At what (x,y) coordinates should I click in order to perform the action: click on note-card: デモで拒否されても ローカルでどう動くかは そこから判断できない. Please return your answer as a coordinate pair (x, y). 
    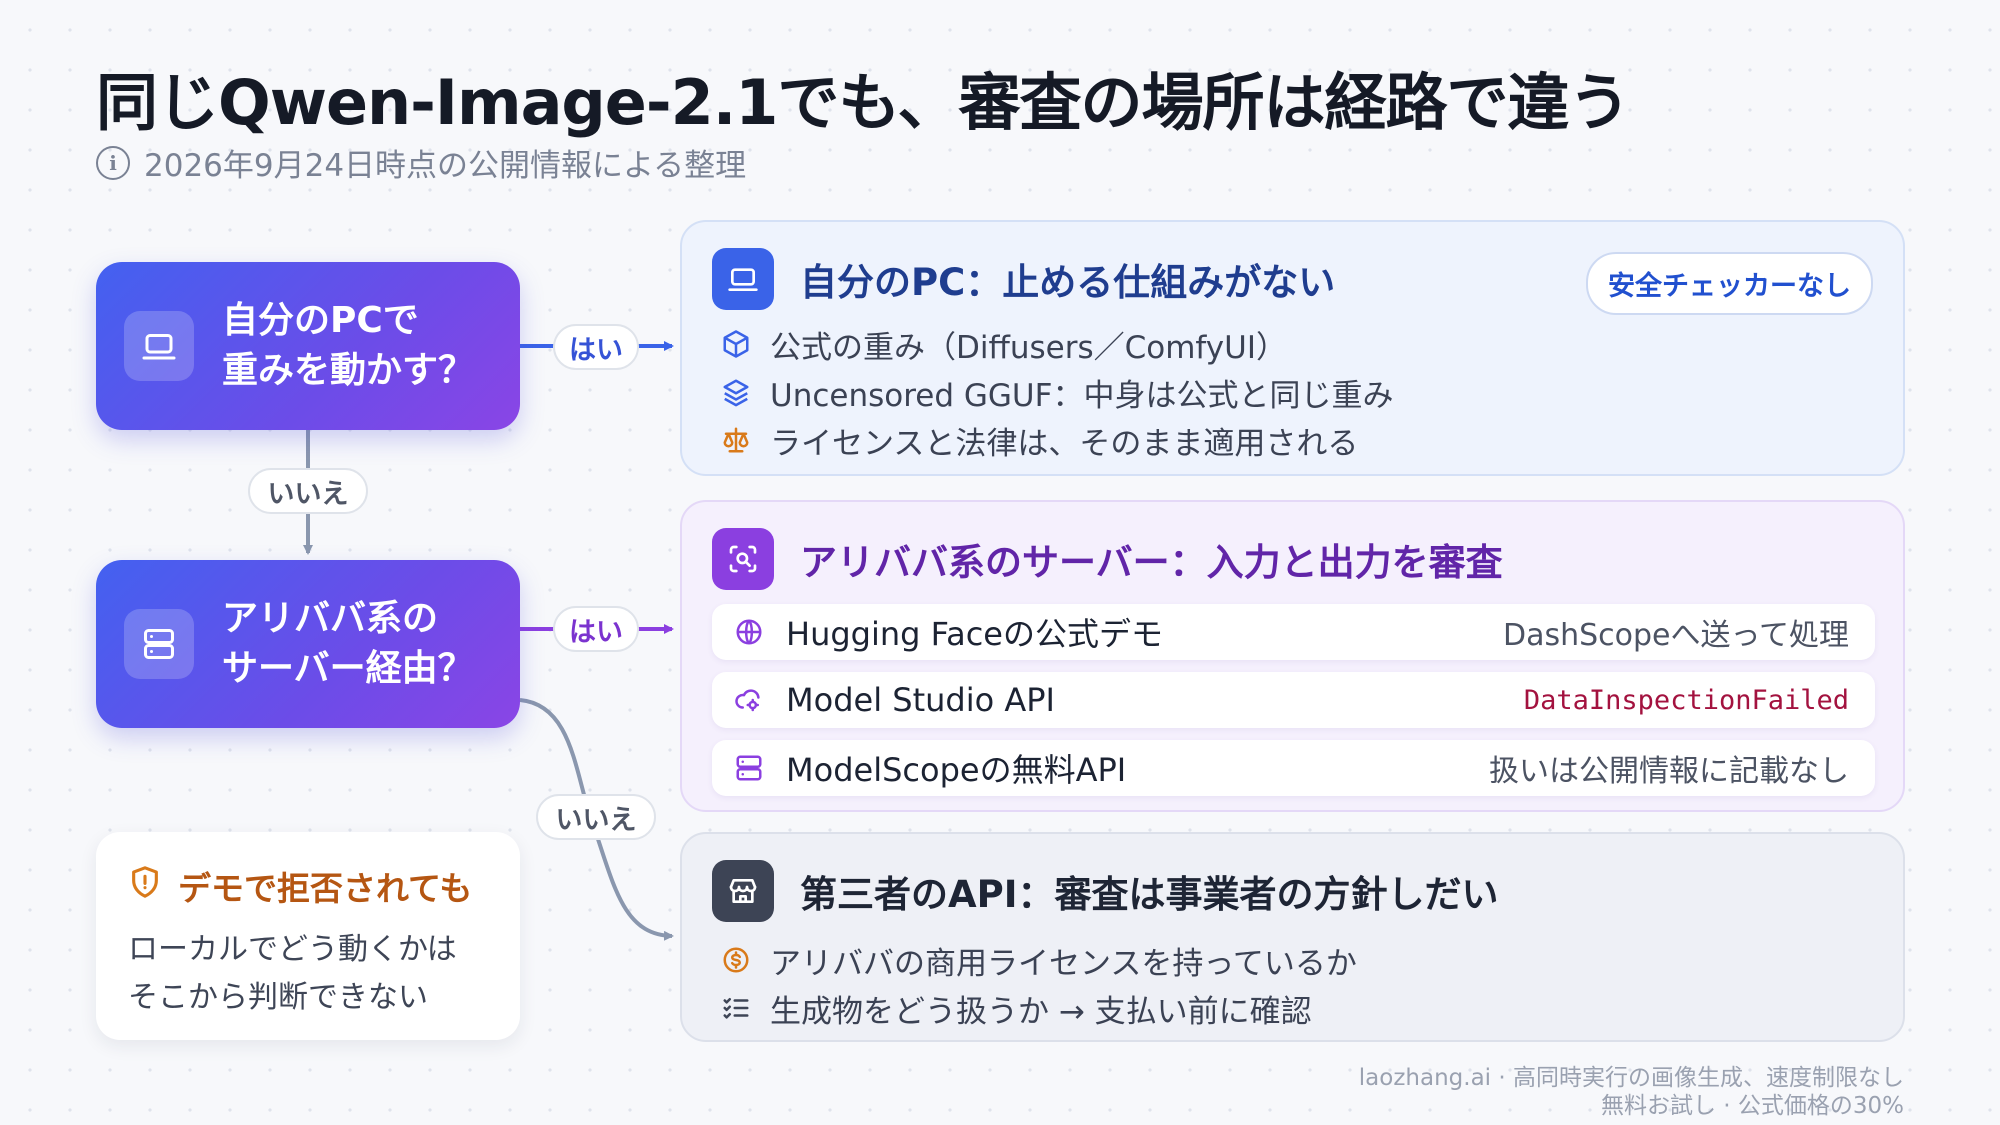
    Looking at the image, I should click on (308, 936).